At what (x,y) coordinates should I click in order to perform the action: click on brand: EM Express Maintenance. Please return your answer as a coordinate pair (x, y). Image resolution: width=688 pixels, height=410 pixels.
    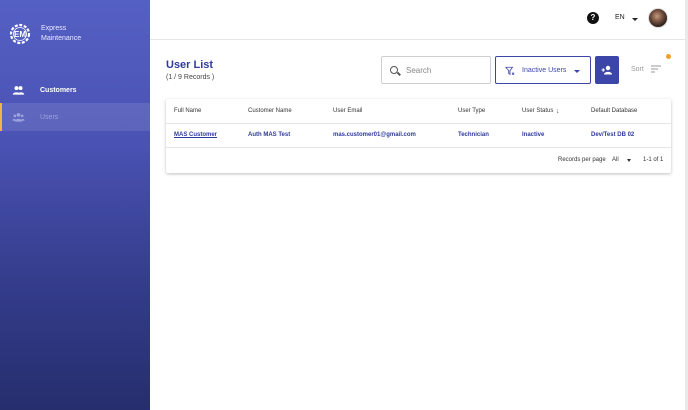
    Looking at the image, I should click on (44, 34).